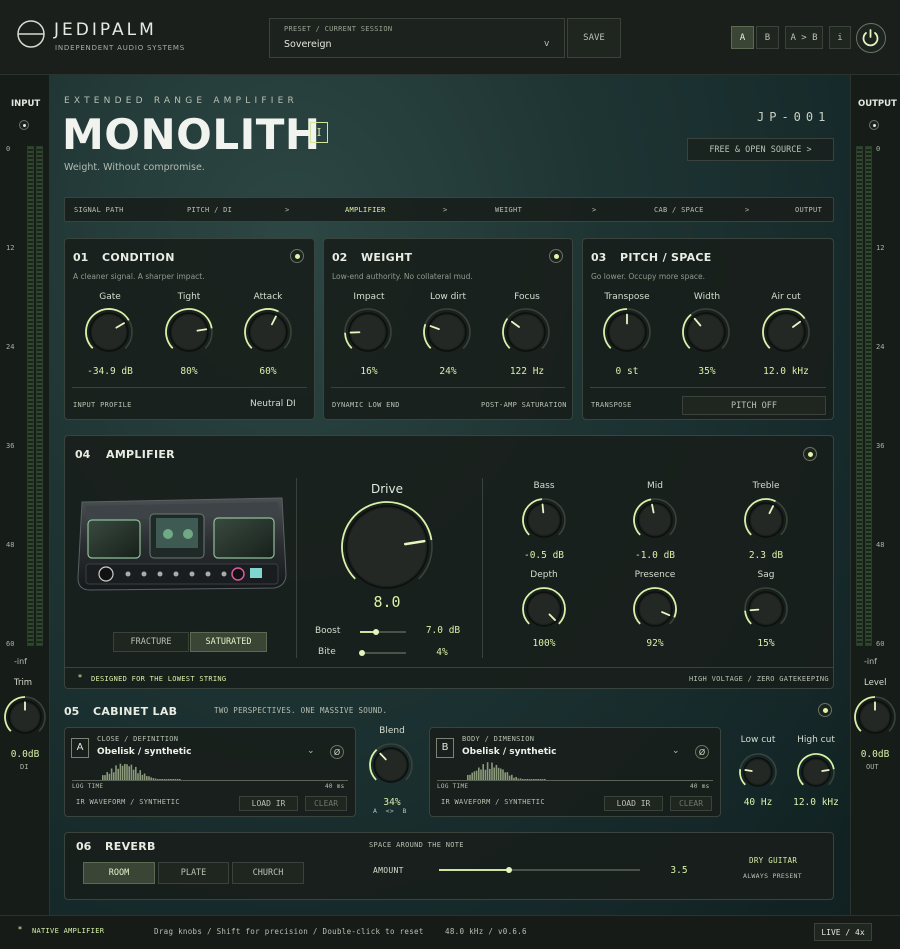  I want to click on cab-b-footer: IR WAVEFORM / SYNTHETIC, so click(493, 802).